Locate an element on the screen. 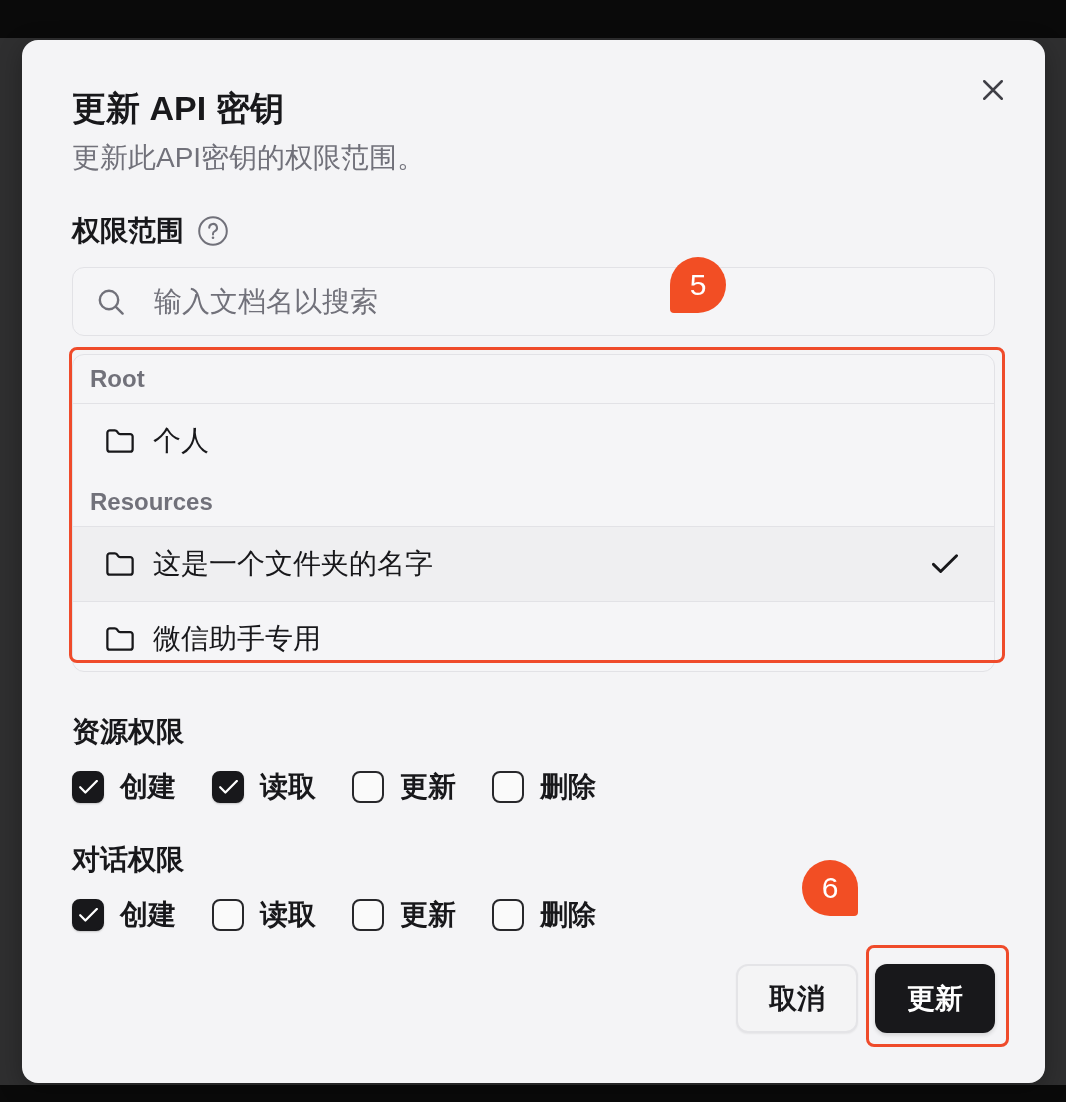  dialog-title: 更新 API 密钥 is located at coordinates (178, 108).